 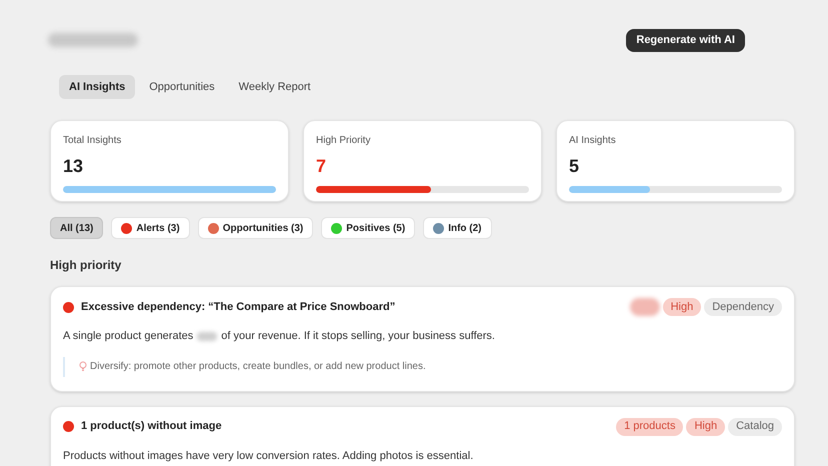 I want to click on tab: AI Insights, so click(x=97, y=87).